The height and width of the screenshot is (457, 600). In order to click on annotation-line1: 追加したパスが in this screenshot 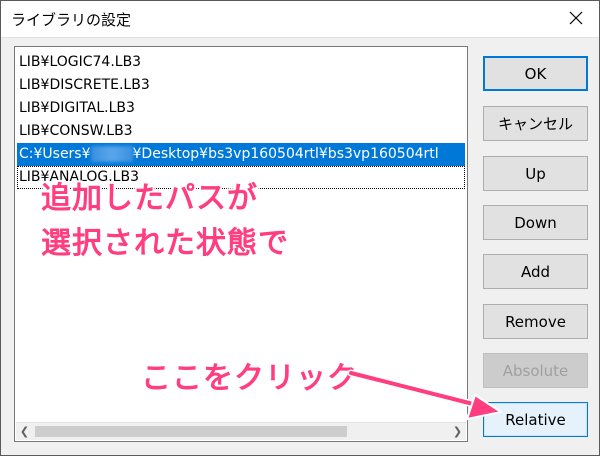, I will do `click(149, 198)`.